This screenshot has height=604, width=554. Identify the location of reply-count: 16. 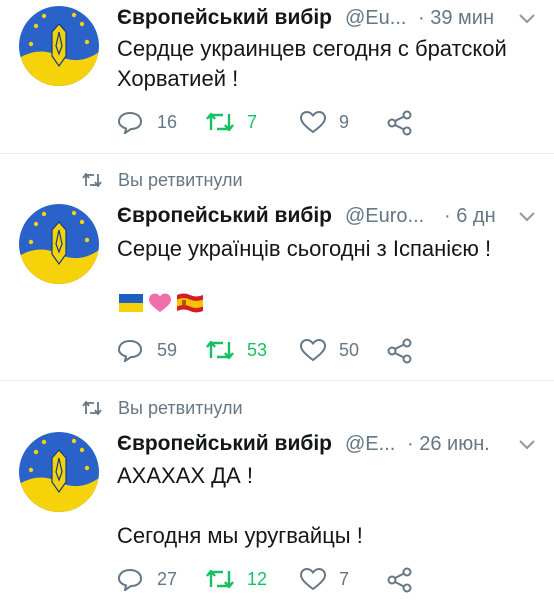
(167, 122).